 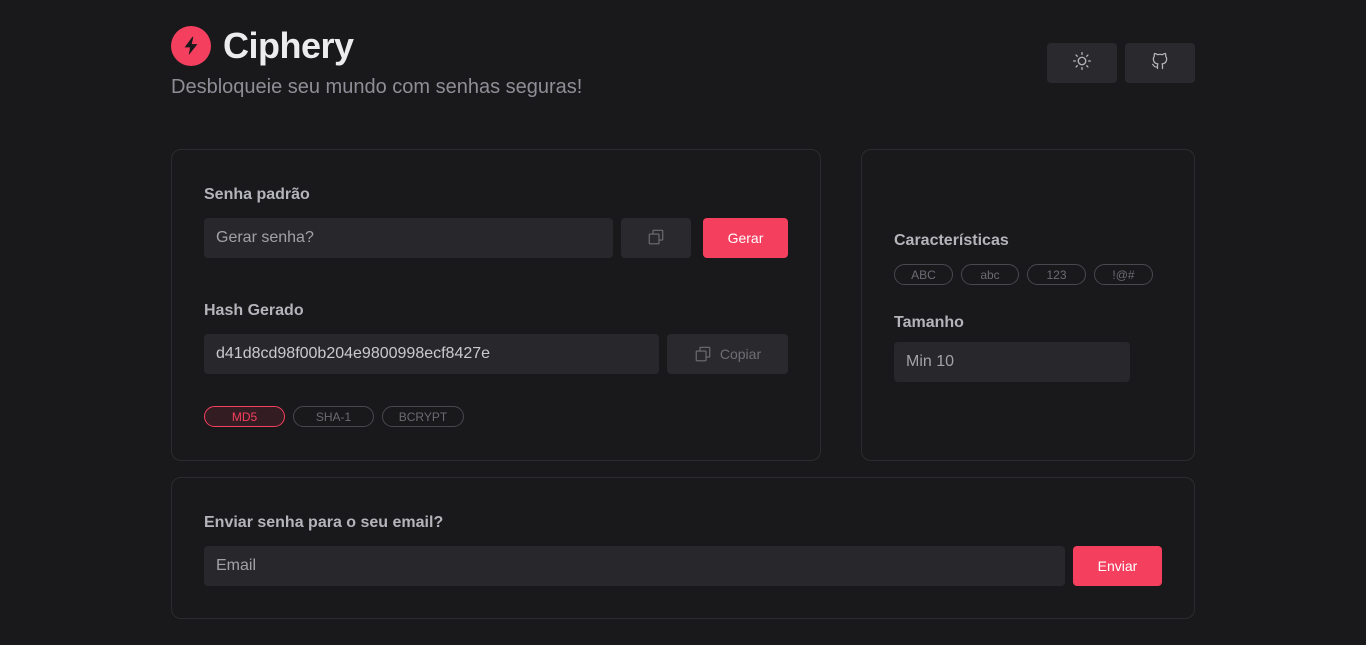 What do you see at coordinates (244, 416) in the screenshot?
I see `algorithm-md5: MD5` at bounding box center [244, 416].